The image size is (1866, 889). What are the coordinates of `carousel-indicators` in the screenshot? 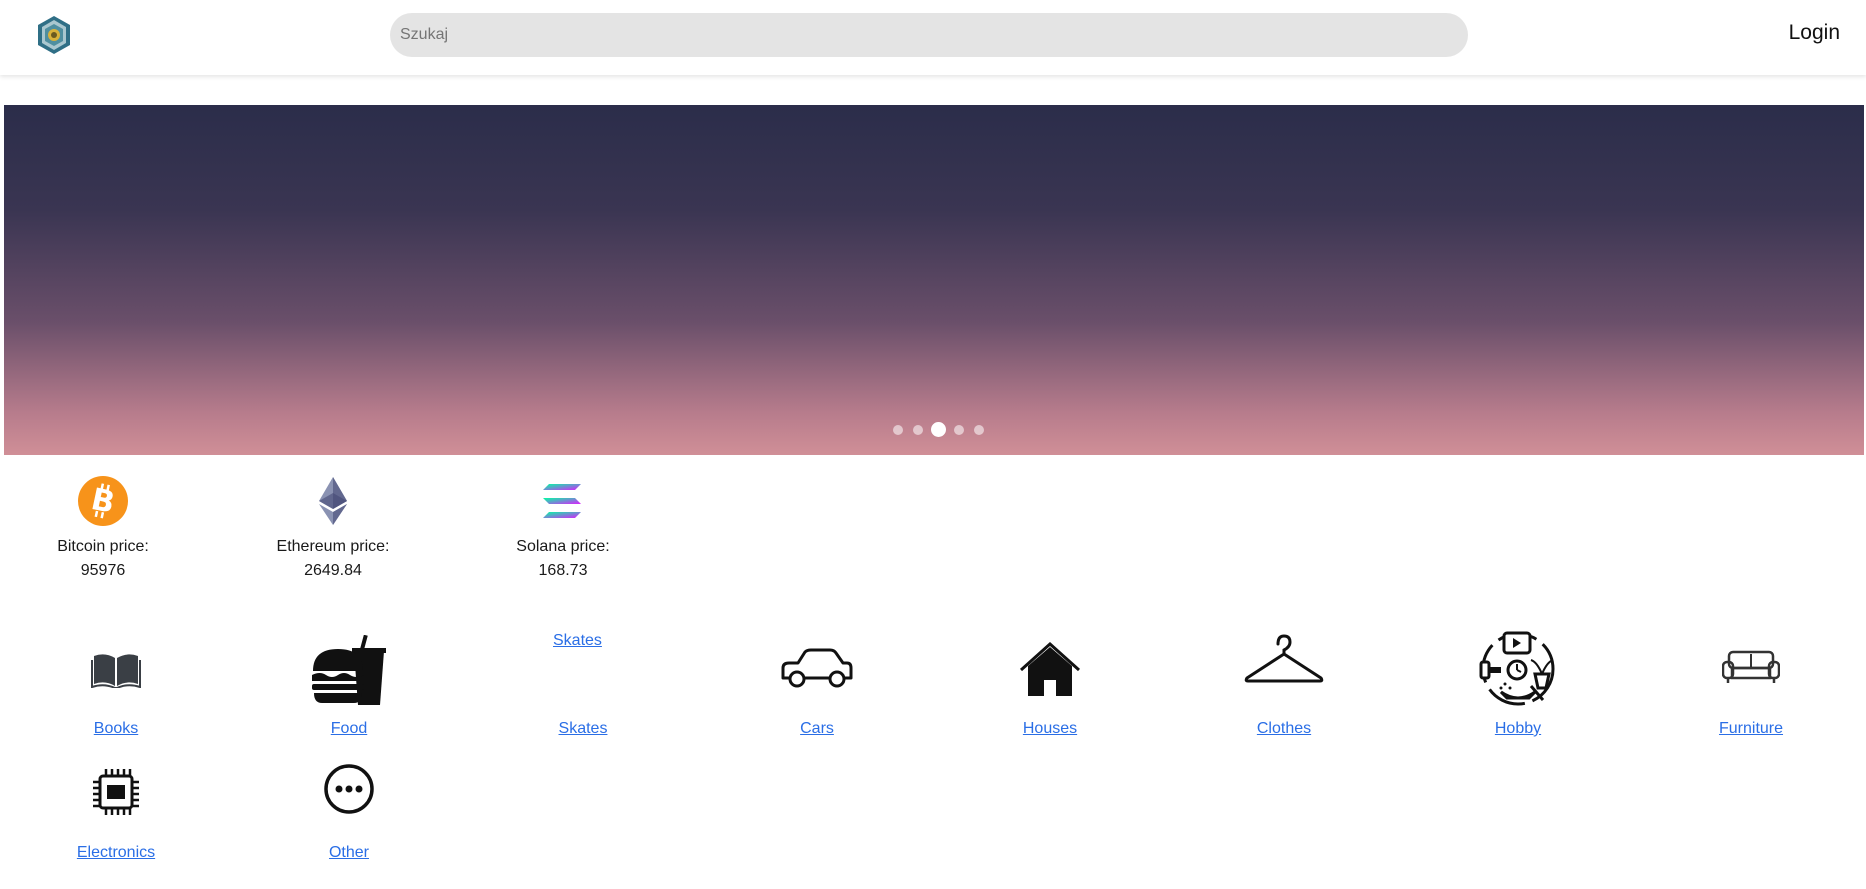 It's located at (934, 430).